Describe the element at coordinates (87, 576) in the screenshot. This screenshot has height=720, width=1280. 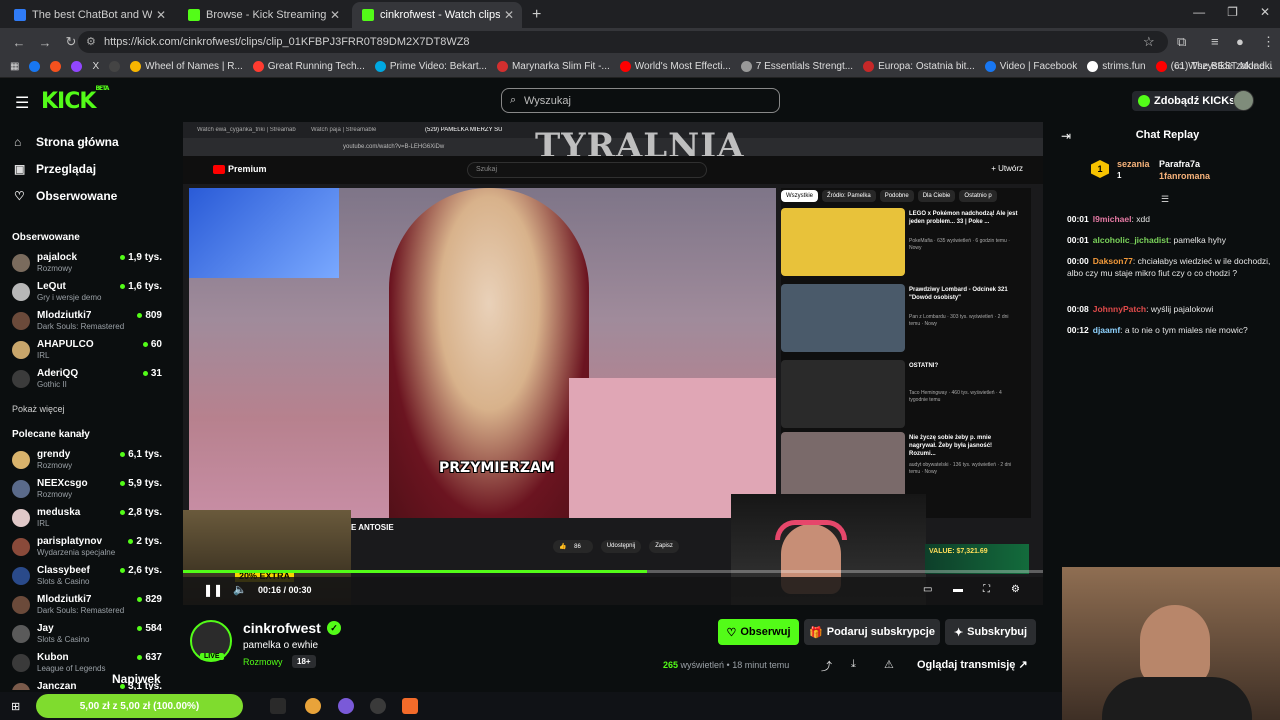
I see `recommended-channel: Classybeef Slots & Casino 2,6 tys.` at that location.